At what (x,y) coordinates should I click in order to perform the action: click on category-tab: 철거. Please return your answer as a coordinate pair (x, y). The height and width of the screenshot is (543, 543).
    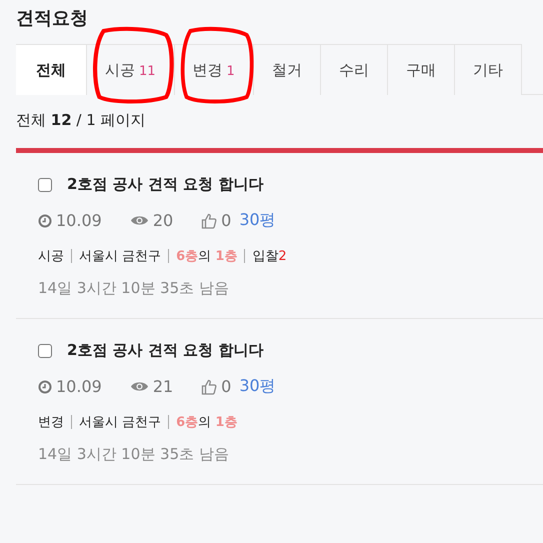
    Looking at the image, I should click on (287, 69).